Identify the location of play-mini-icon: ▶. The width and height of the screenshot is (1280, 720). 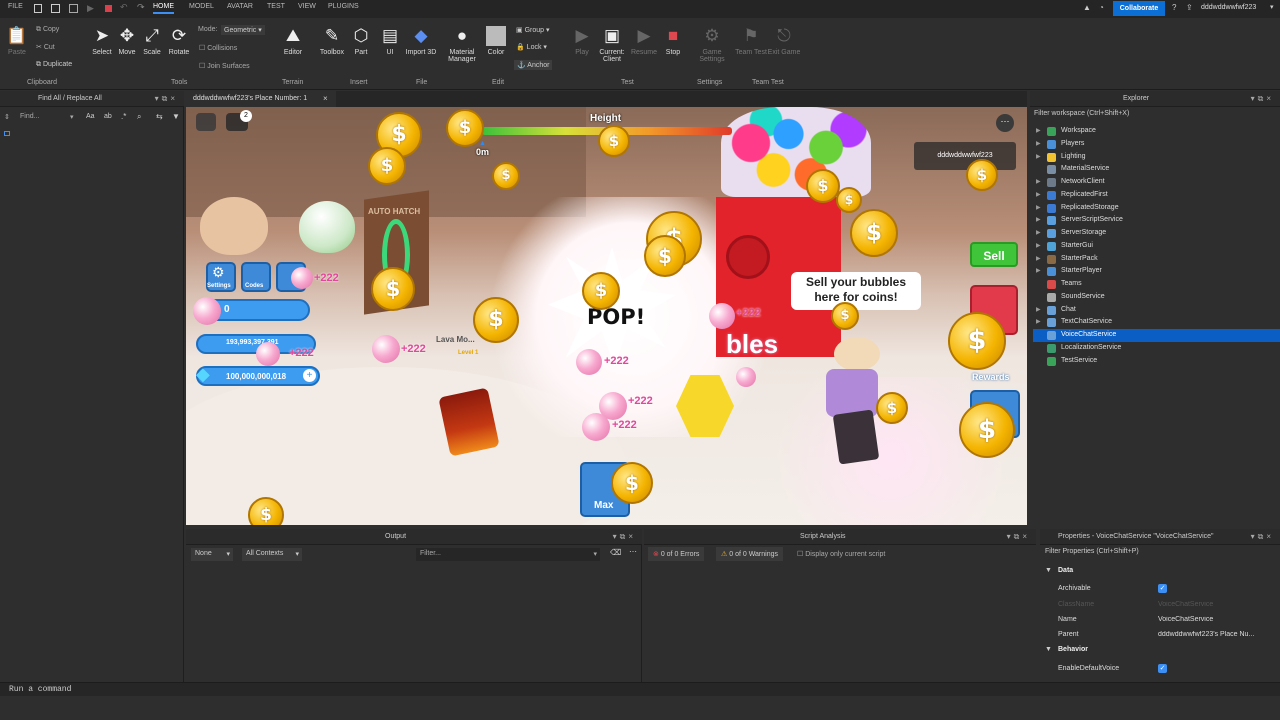
(90, 8).